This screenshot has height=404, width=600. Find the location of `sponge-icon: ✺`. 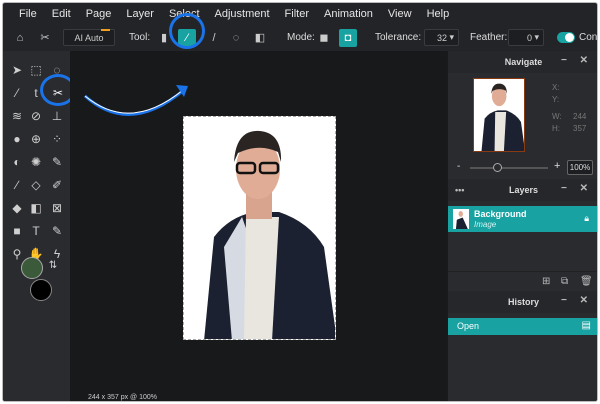

sponge-icon: ✺ is located at coordinates (36, 162).